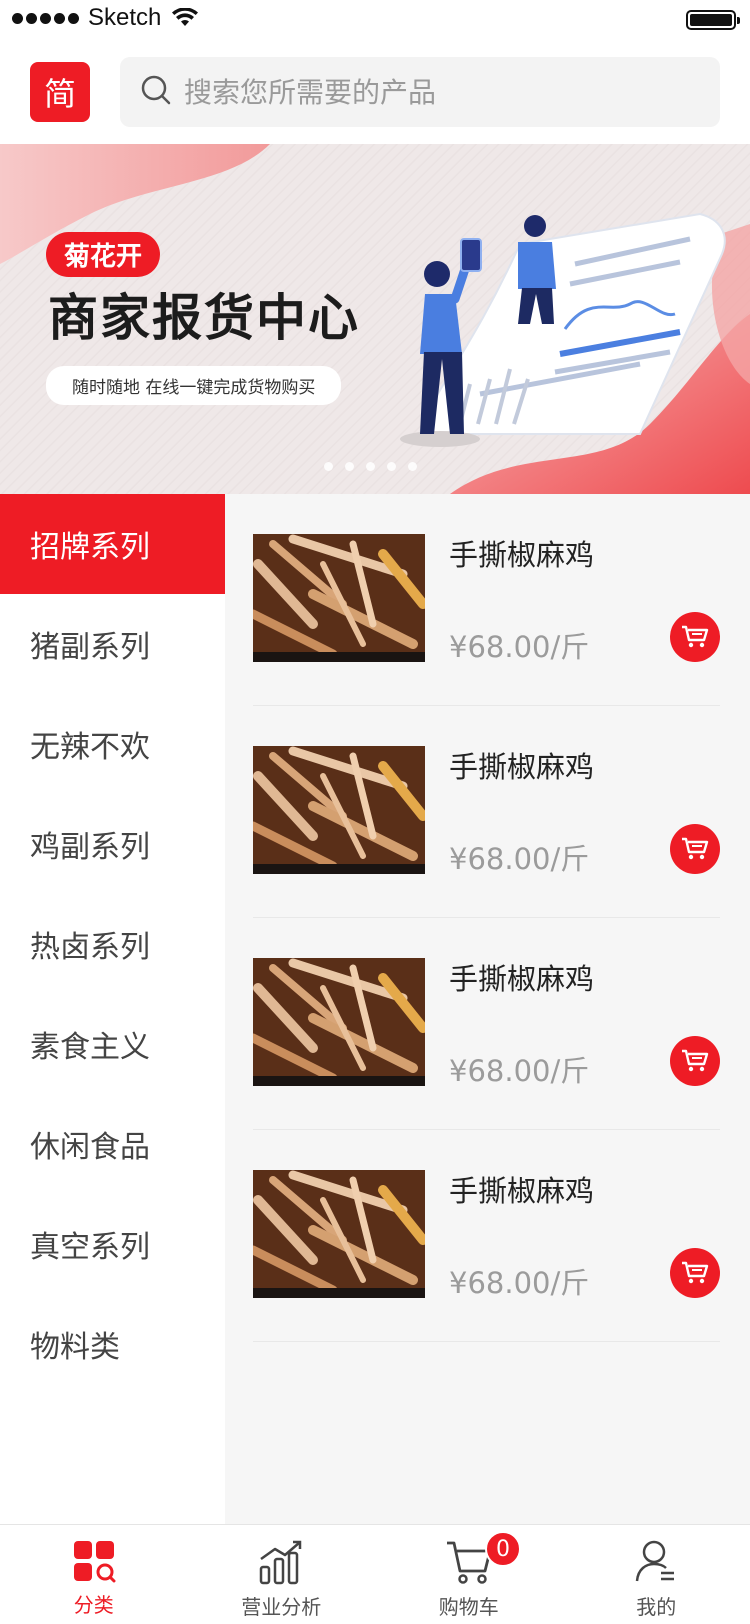  I want to click on cart-count-badge: 0, so click(503, 1549).